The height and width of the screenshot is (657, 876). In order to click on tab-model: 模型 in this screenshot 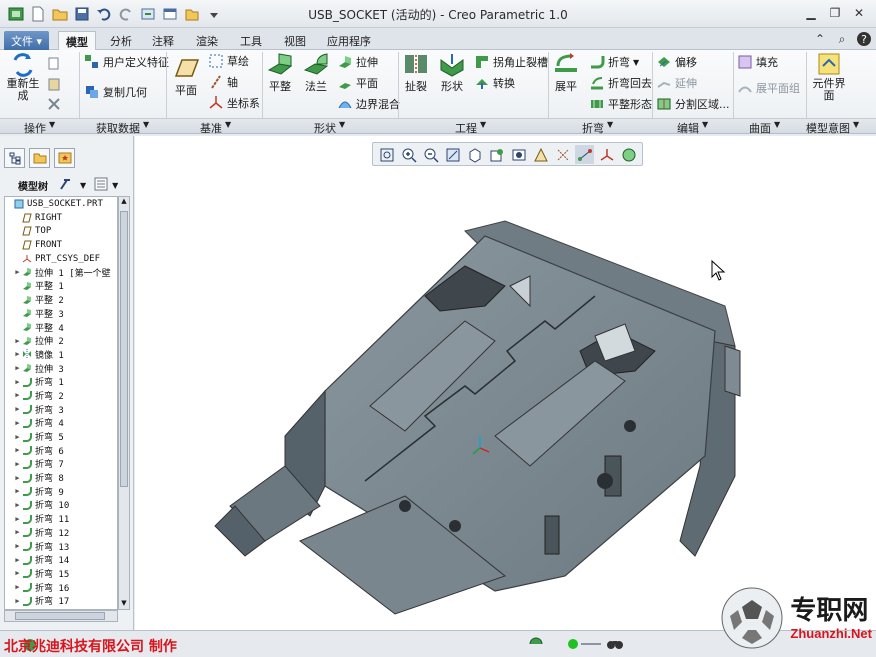, I will do `click(77, 40)`.